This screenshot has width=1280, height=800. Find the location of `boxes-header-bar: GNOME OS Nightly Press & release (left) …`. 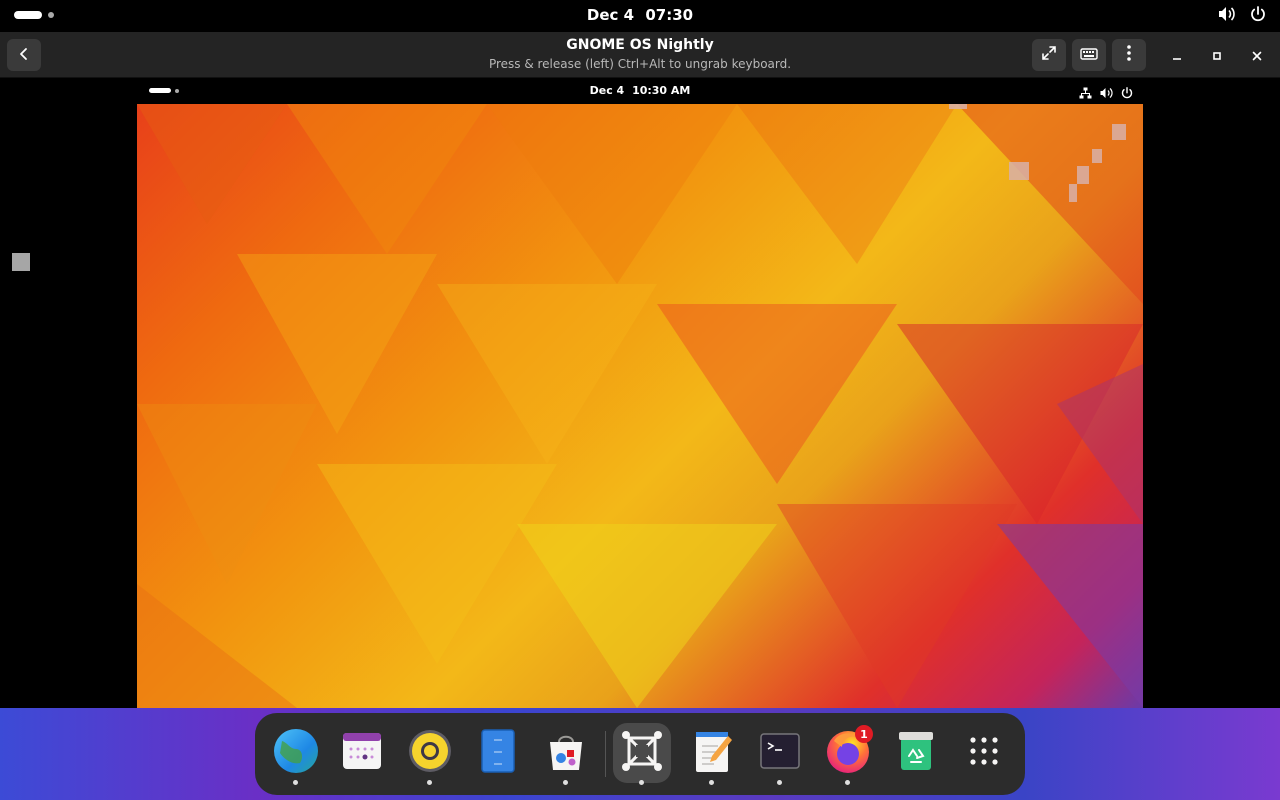

boxes-header-bar: GNOME OS Nightly Press & release (left) … is located at coordinates (640, 55).